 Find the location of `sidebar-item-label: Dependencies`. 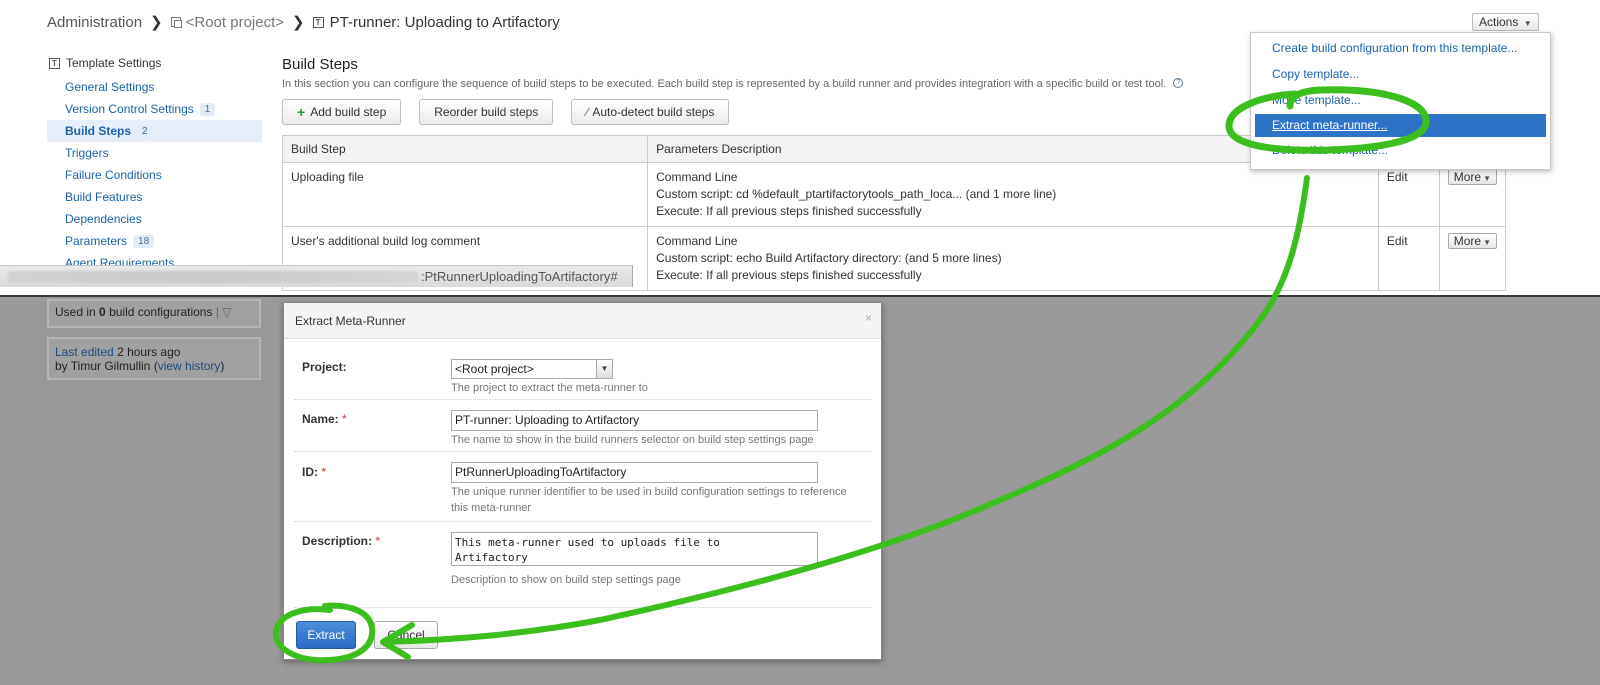

sidebar-item-label: Dependencies is located at coordinates (103, 219).